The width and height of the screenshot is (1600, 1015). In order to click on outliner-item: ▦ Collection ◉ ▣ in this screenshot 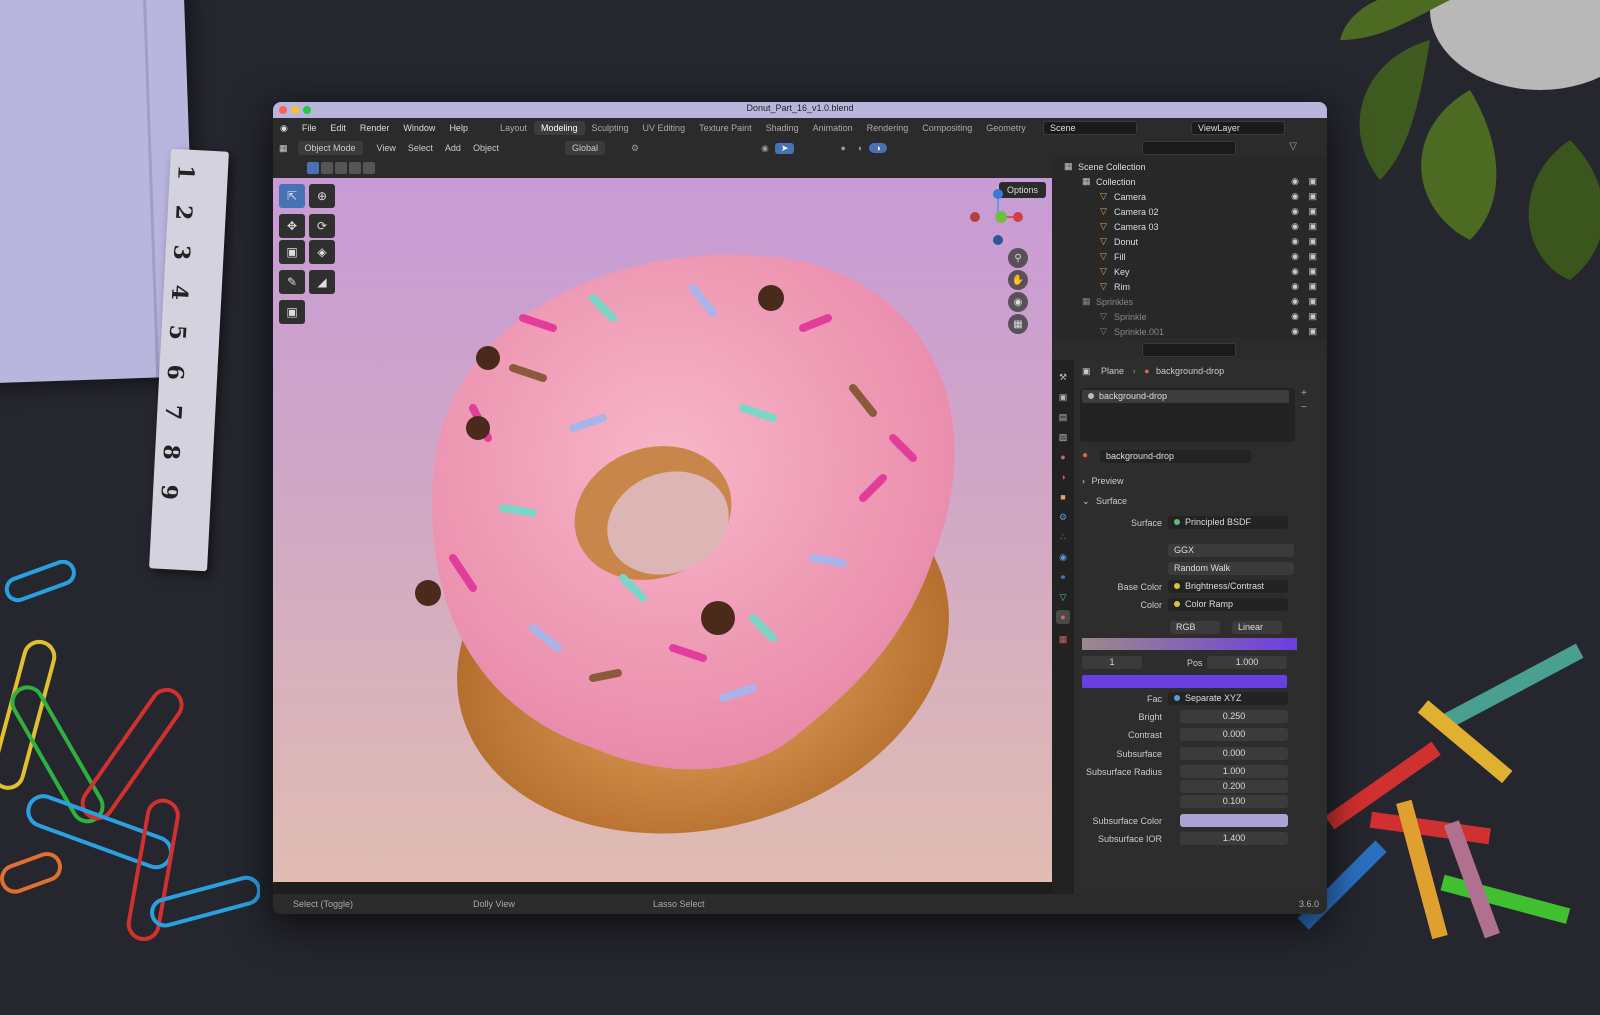, I will do `click(1189, 182)`.